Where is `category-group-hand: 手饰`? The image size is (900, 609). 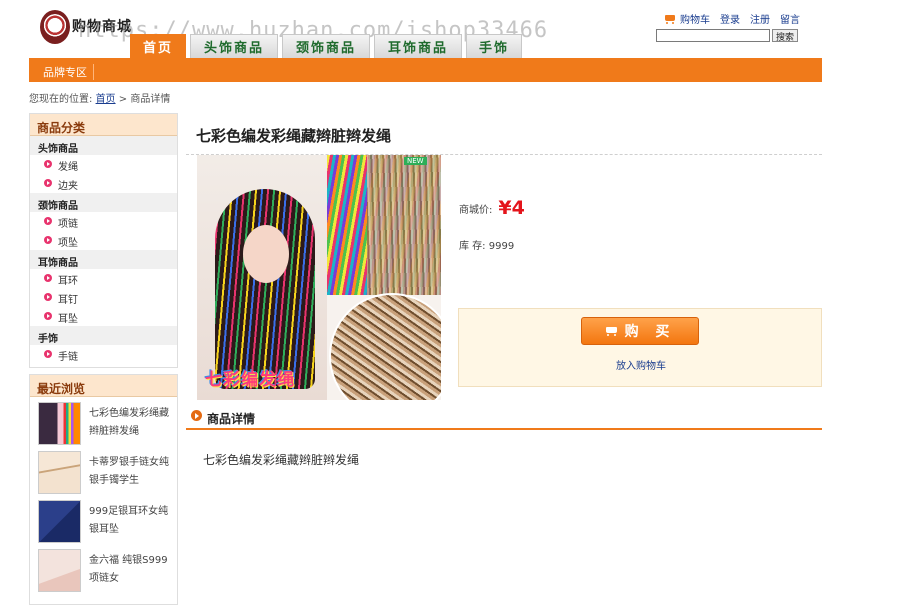 category-group-hand: 手饰 is located at coordinates (103, 335).